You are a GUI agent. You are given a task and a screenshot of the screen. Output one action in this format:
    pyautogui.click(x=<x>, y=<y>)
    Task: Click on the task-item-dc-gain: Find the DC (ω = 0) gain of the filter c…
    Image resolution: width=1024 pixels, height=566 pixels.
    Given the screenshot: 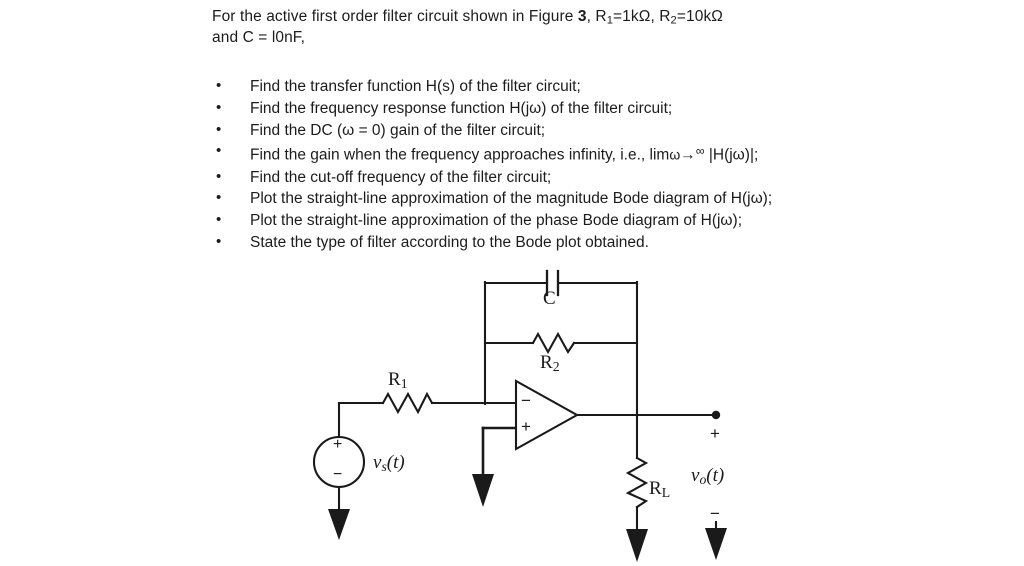 What is the action you would take?
    pyautogui.click(x=592, y=130)
    